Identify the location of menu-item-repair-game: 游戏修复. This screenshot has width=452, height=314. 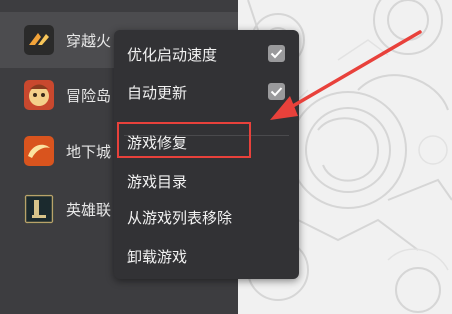
(206, 142).